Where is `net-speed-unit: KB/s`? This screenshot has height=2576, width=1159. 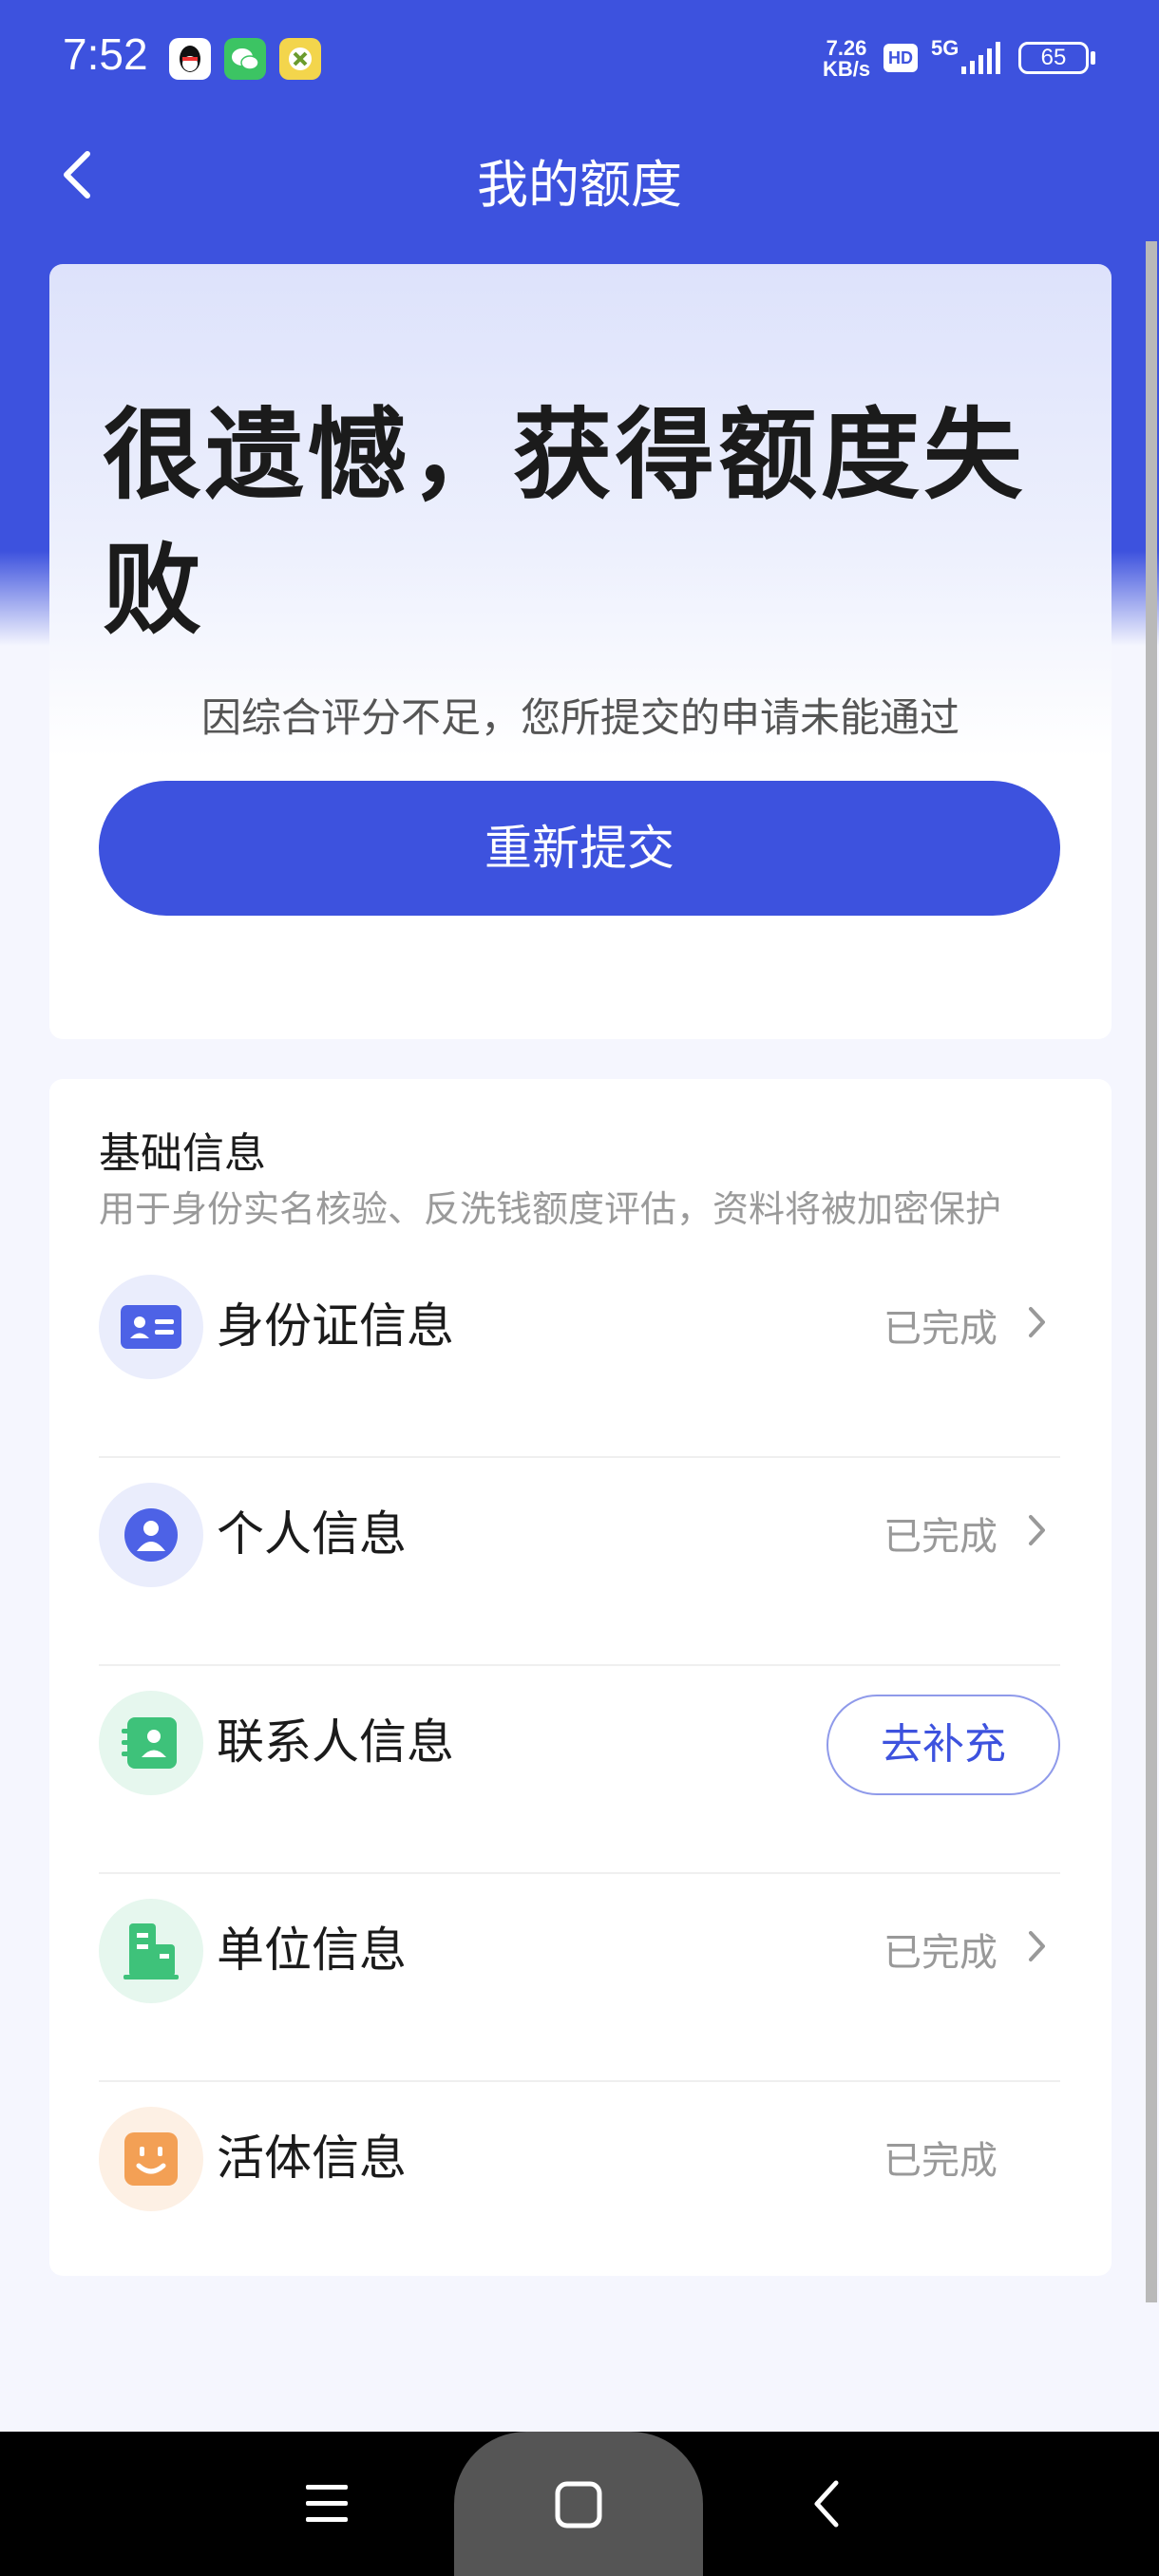 net-speed-unit: KB/s is located at coordinates (846, 69).